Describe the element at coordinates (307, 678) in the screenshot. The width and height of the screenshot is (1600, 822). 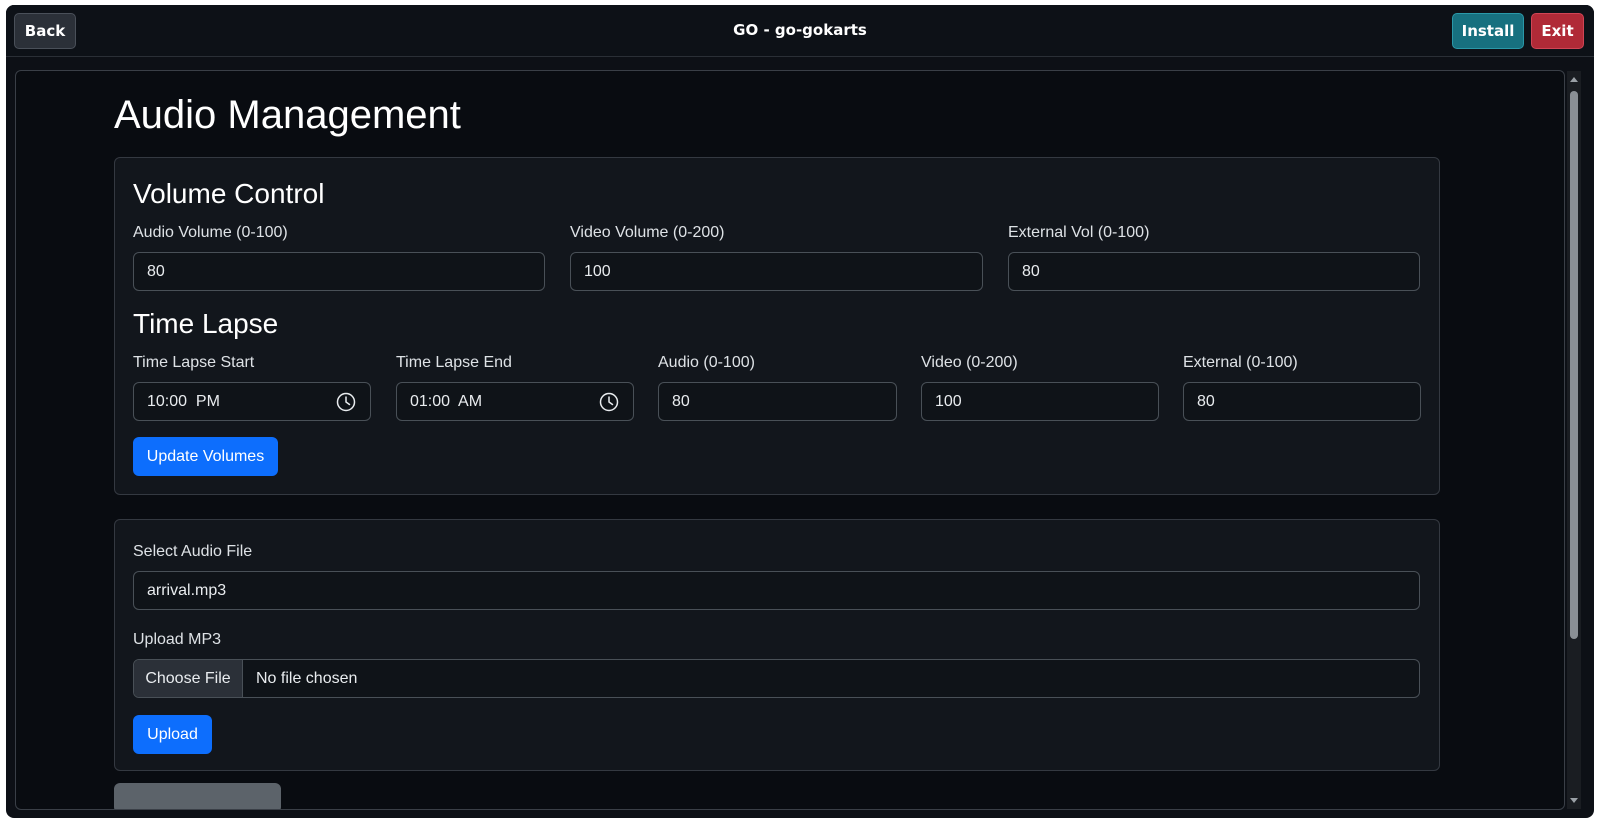
I see `file-status-text: No file chosen` at that location.